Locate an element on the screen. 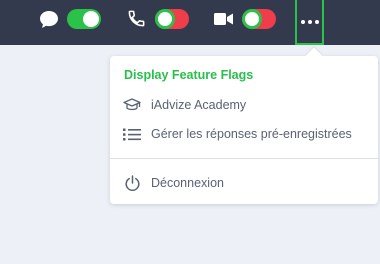 Image resolution: width=380 pixels, height=264 pixels. phone-icon is located at coordinates (136, 18).